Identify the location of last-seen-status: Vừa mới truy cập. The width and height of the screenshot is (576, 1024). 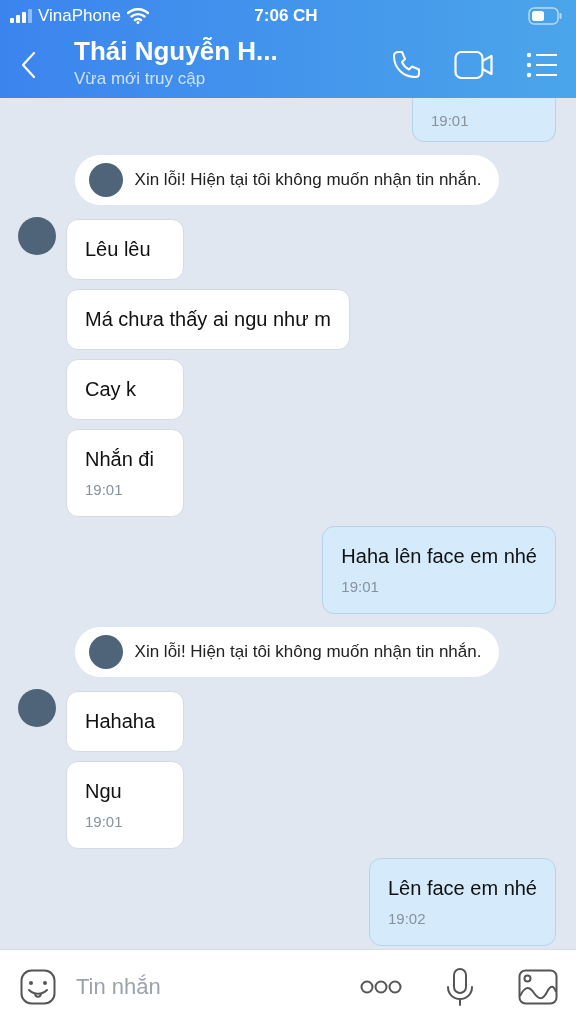
(140, 78).